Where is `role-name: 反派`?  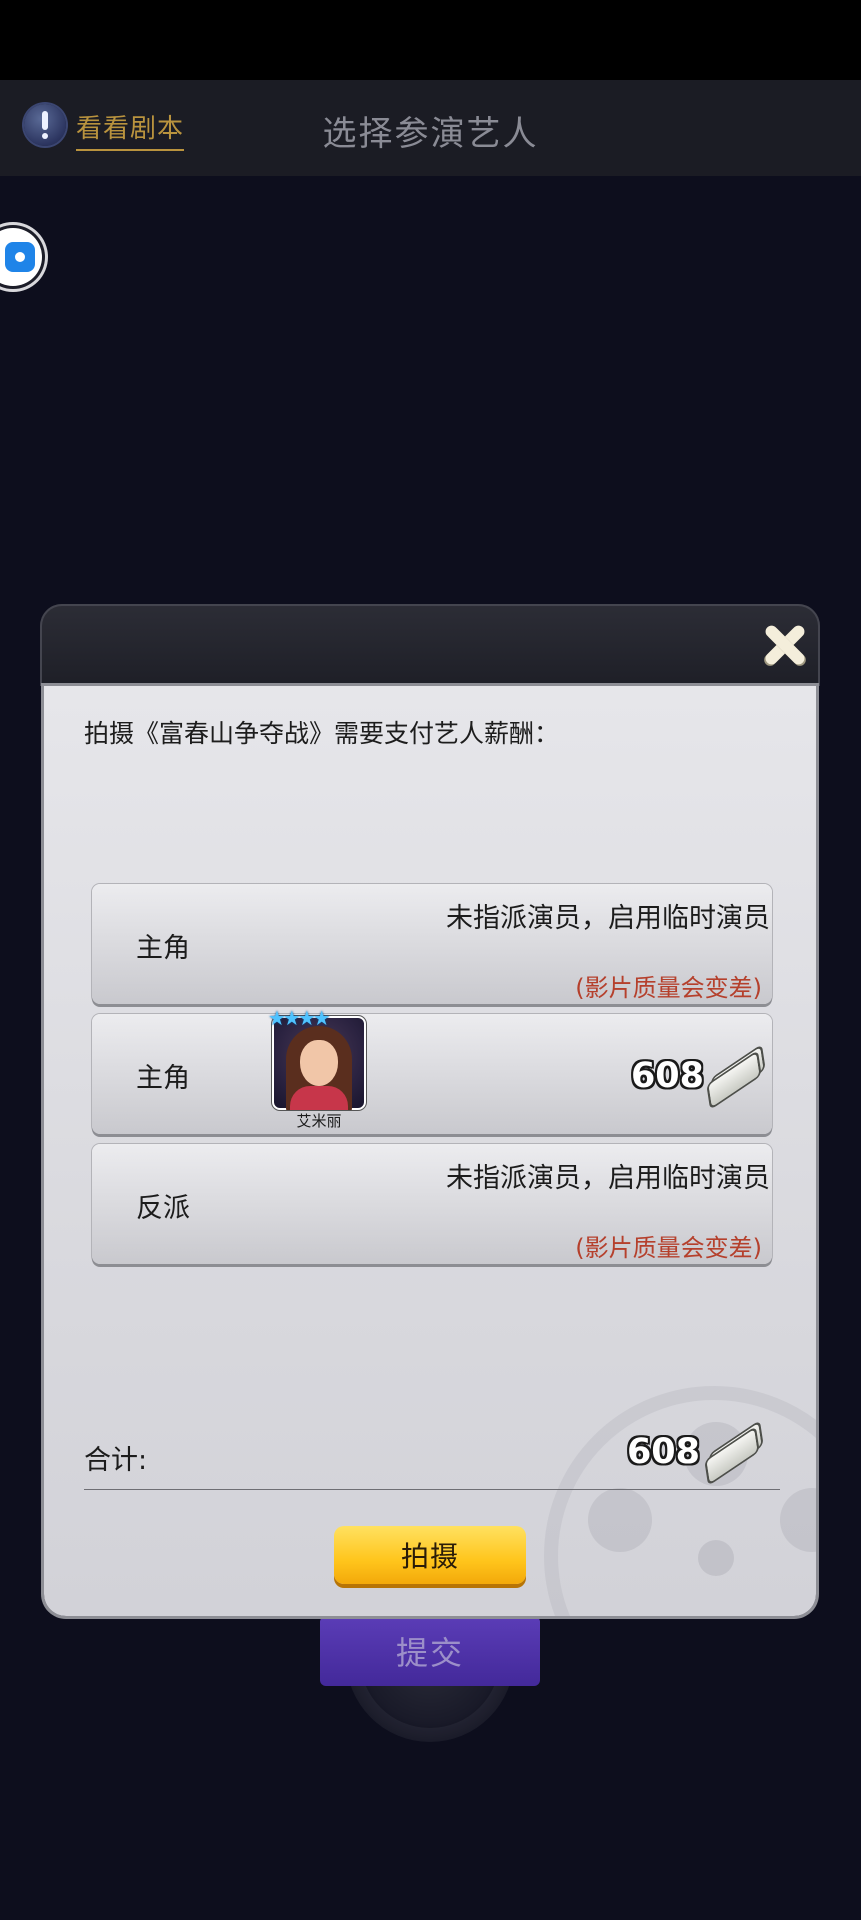
role-name: 反派 is located at coordinates (163, 1208).